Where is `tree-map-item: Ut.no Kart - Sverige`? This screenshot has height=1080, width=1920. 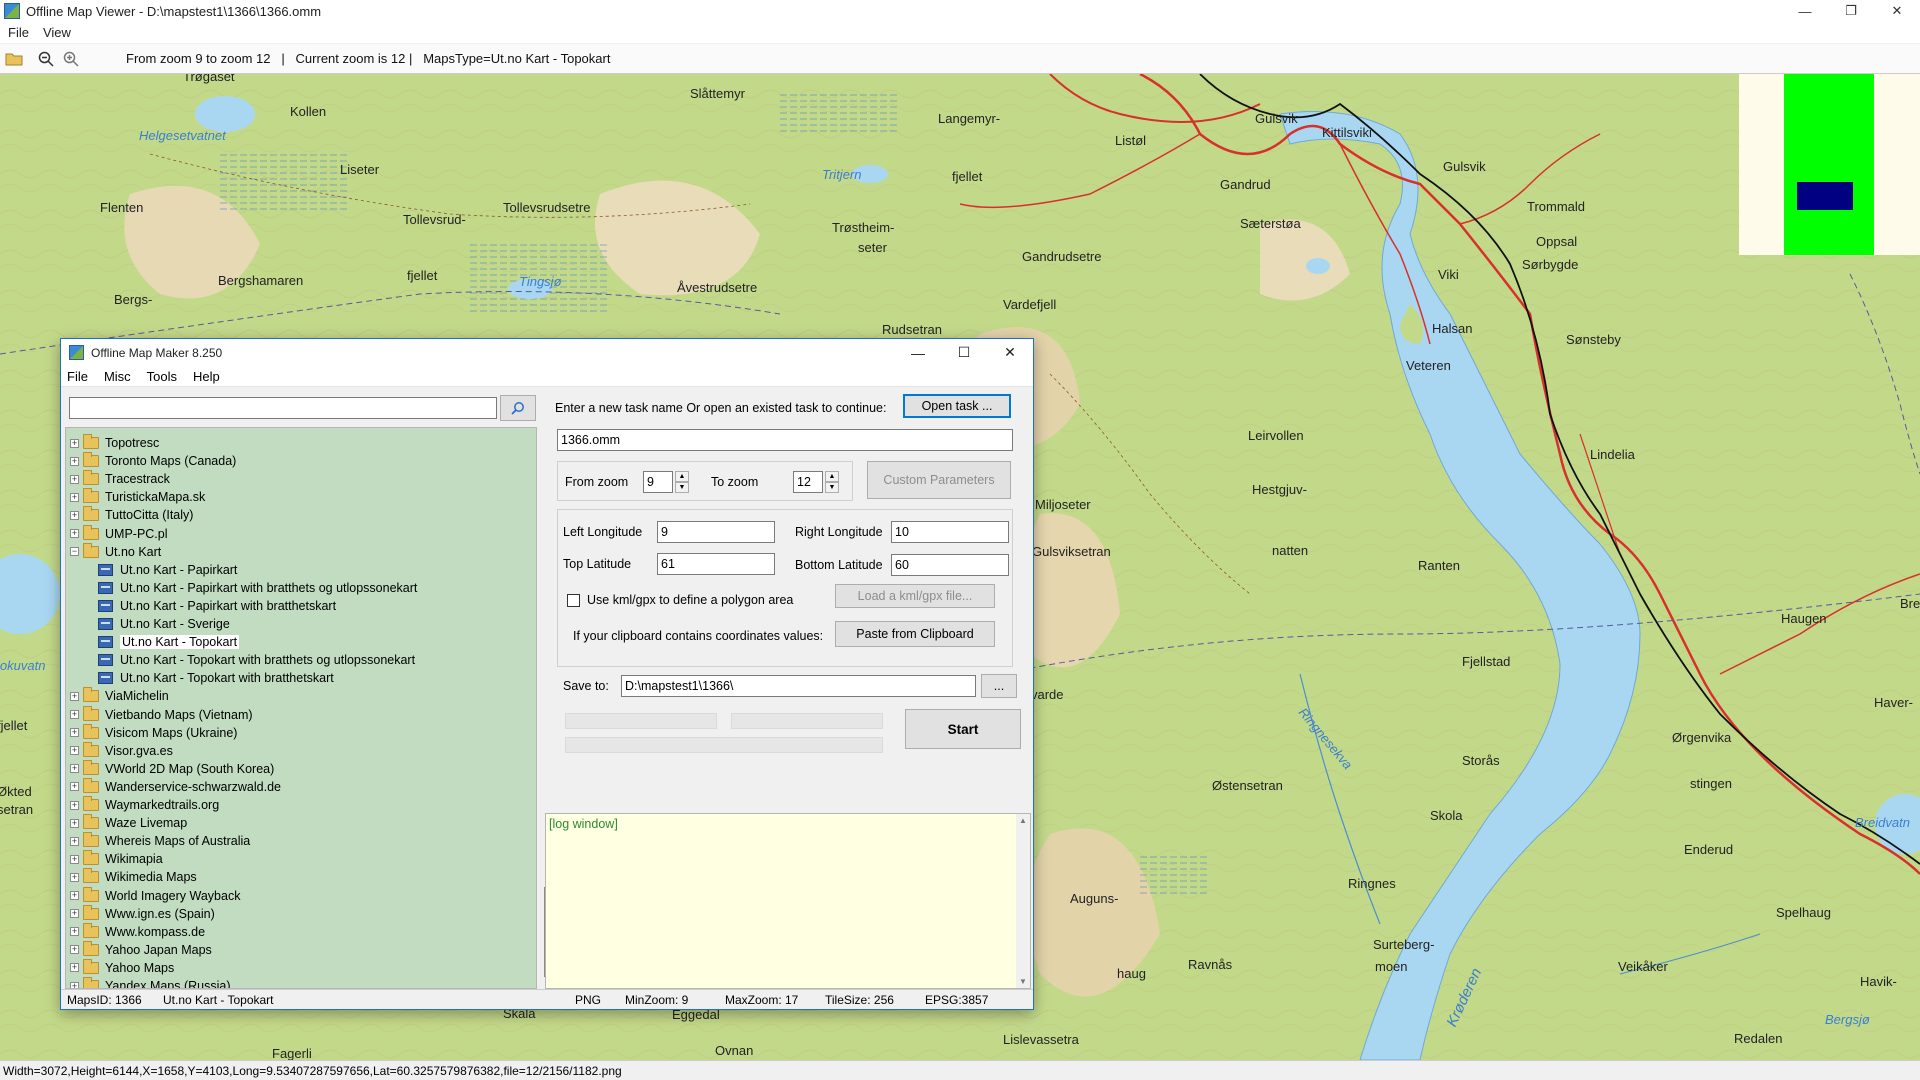
tree-map-item: Ut.no Kart - Sverige is located at coordinates (164, 624).